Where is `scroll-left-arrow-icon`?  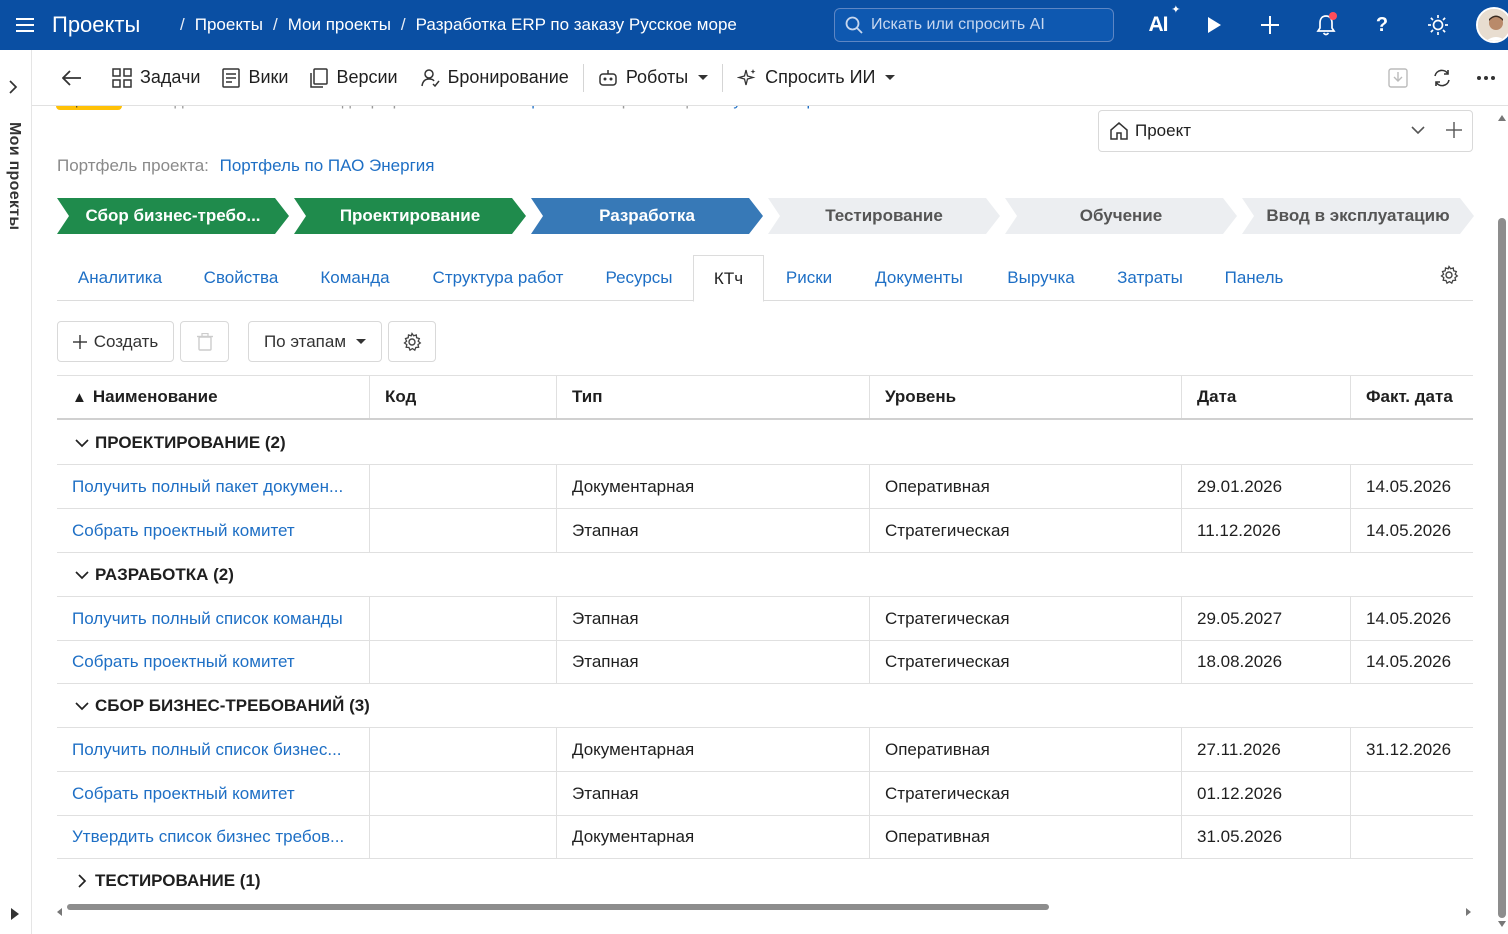 scroll-left-arrow-icon is located at coordinates (60, 912).